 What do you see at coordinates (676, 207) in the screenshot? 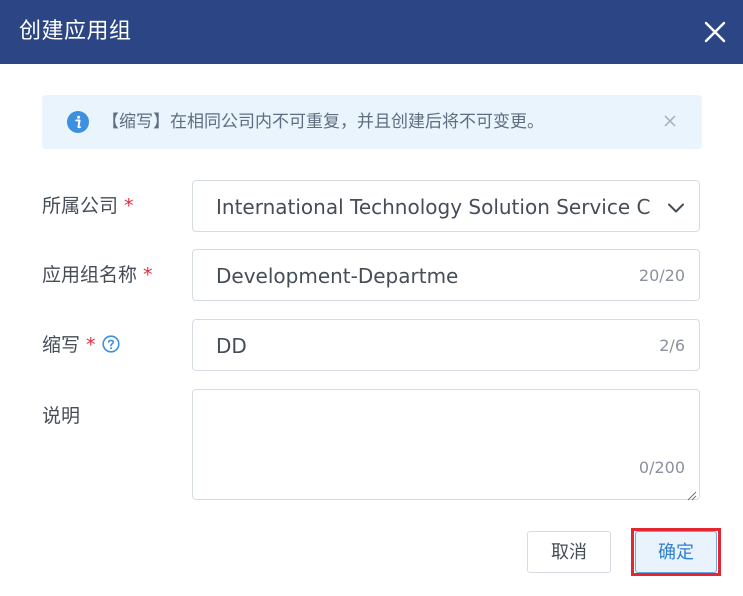
I see `chevron-down-icon` at bounding box center [676, 207].